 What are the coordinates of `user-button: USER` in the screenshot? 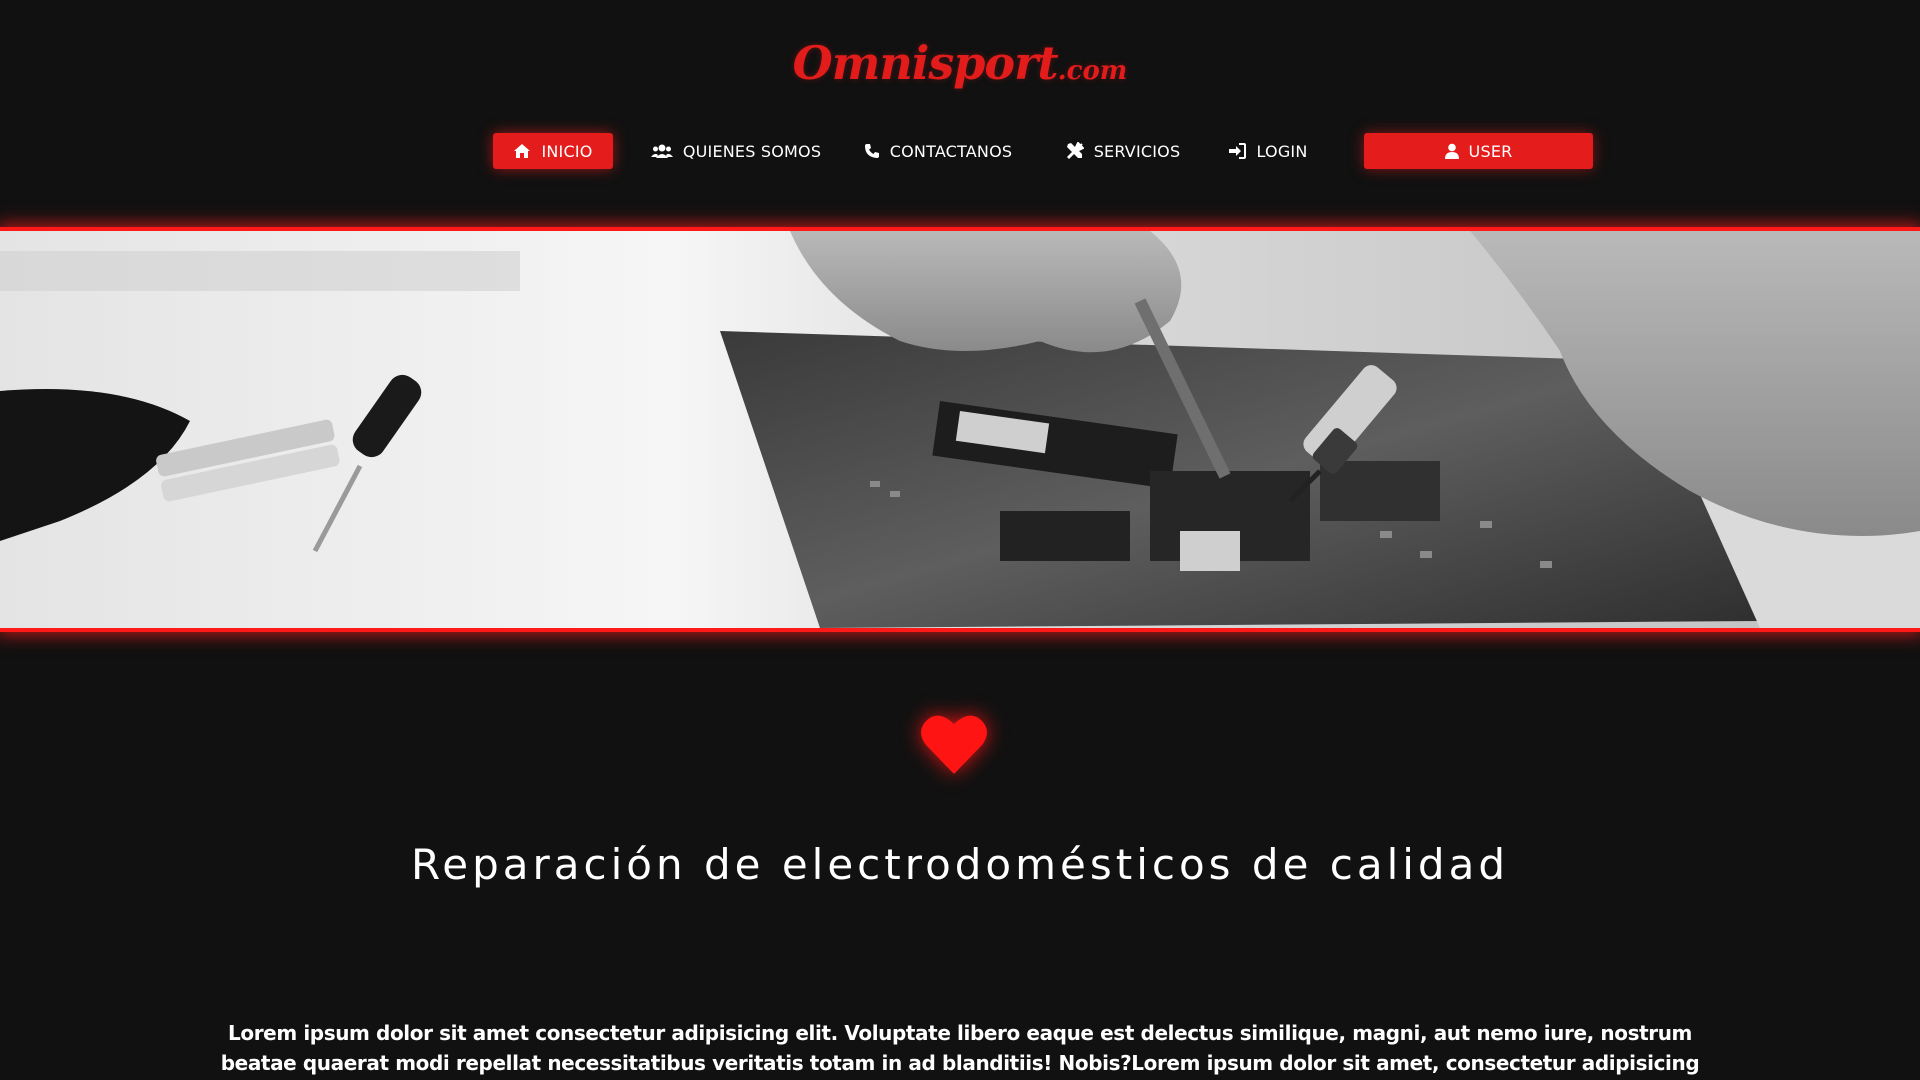 It's located at (1478, 151).